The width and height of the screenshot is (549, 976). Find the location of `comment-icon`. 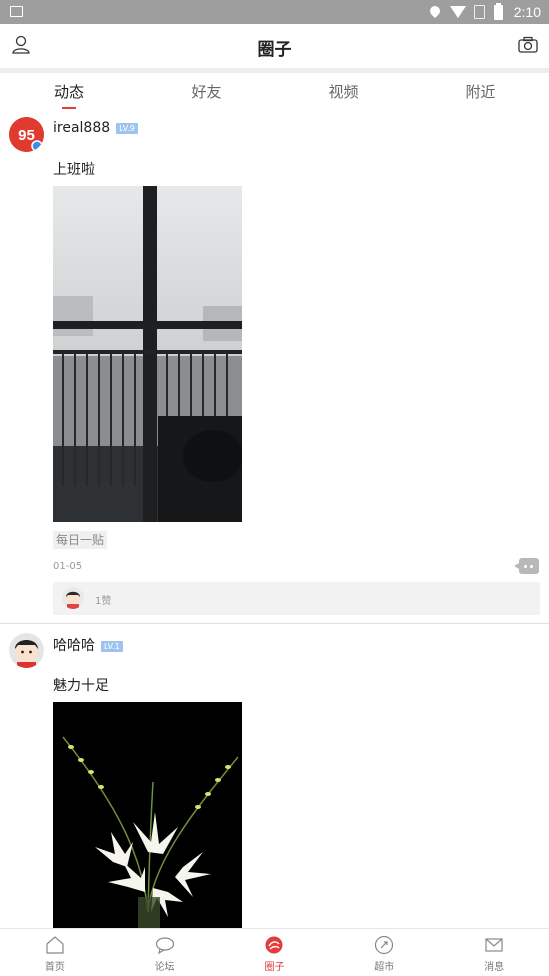

comment-icon is located at coordinates (526, 566).